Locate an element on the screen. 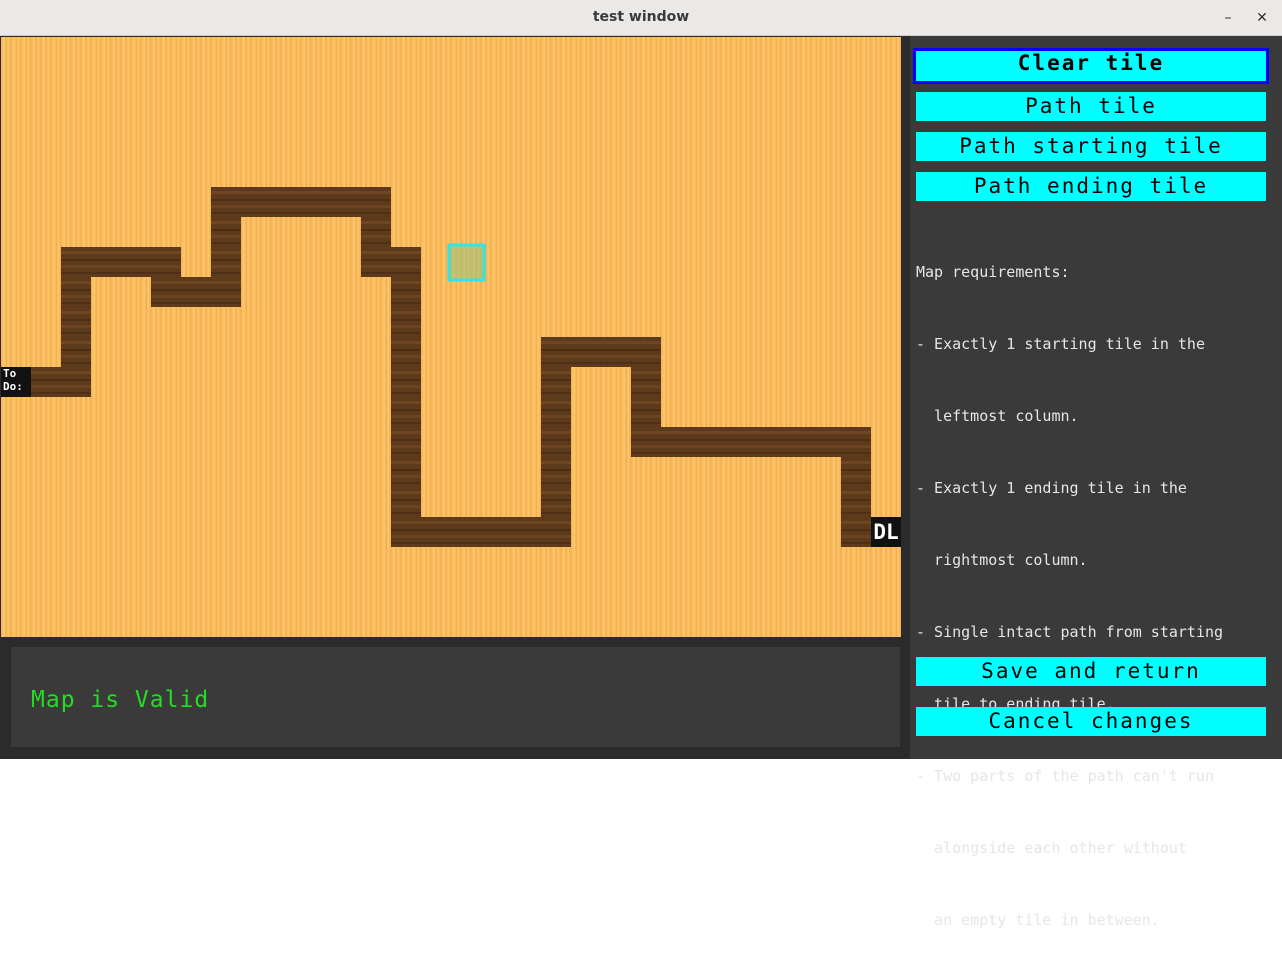 This screenshot has height=980, width=1282. start-label-line1: To is located at coordinates (10, 373).